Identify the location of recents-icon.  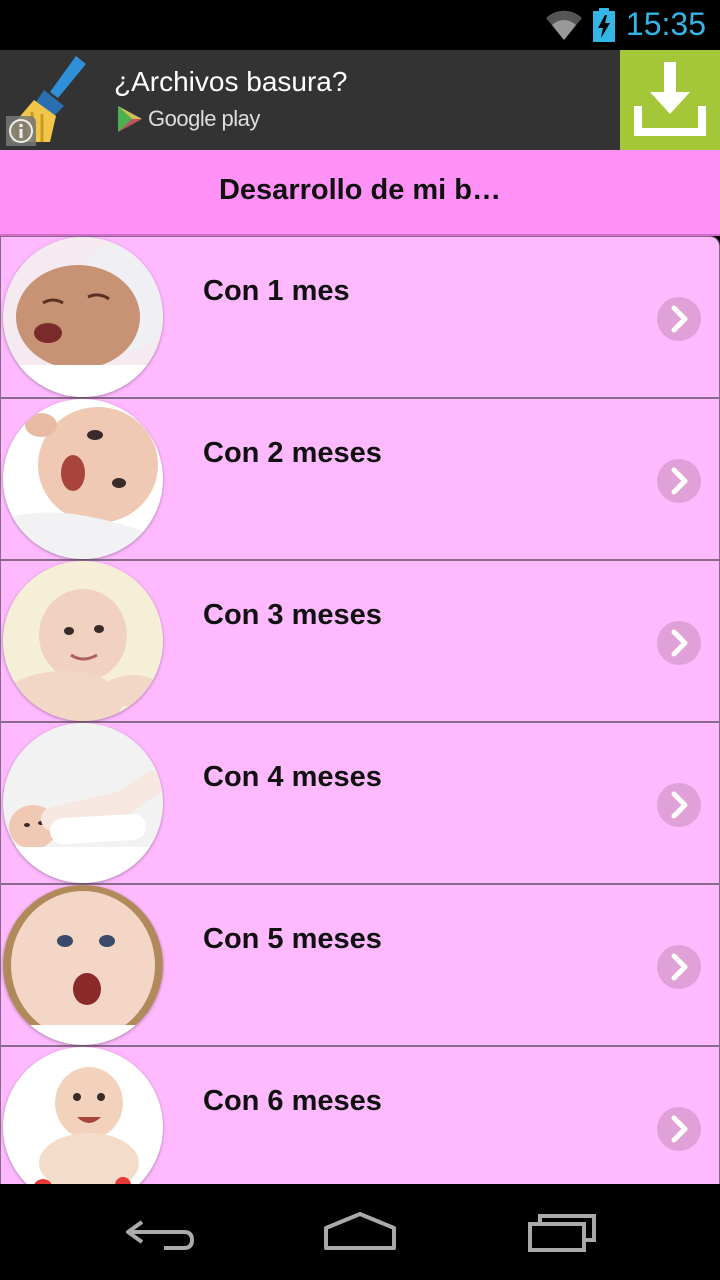
(562, 1232).